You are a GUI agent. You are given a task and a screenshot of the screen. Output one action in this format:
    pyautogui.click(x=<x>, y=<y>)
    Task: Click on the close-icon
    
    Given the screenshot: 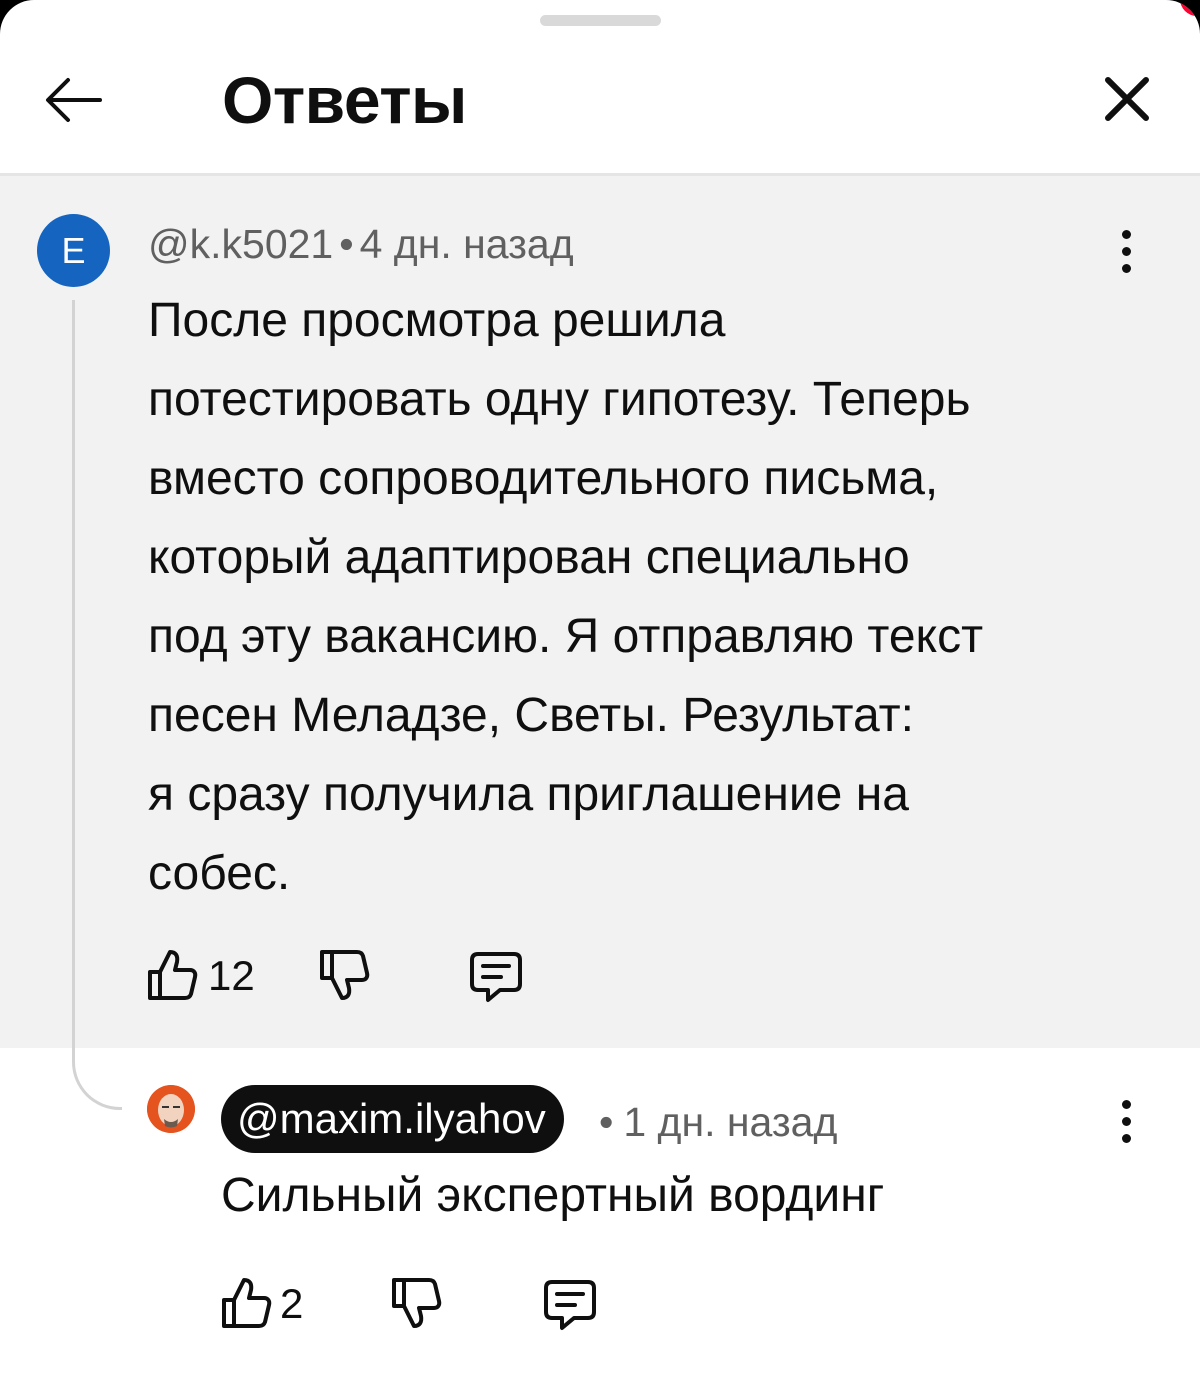 What is the action you would take?
    pyautogui.click(x=1127, y=99)
    